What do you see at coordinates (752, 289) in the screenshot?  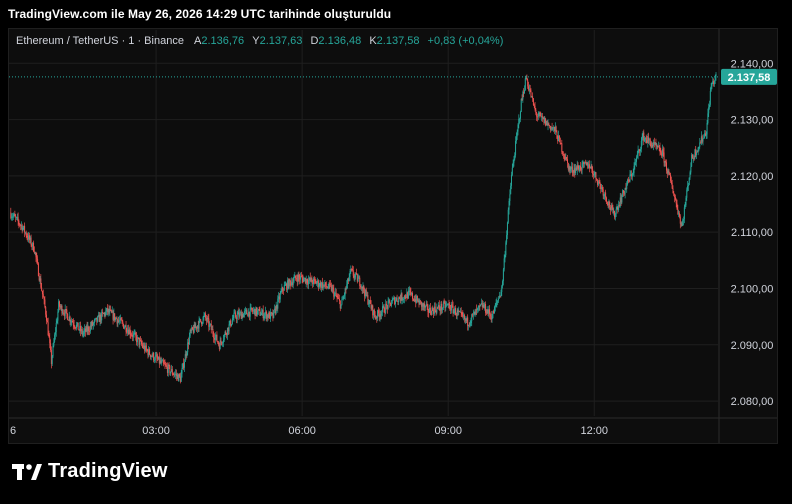 I see `y-tick-label: 2.100,00` at bounding box center [752, 289].